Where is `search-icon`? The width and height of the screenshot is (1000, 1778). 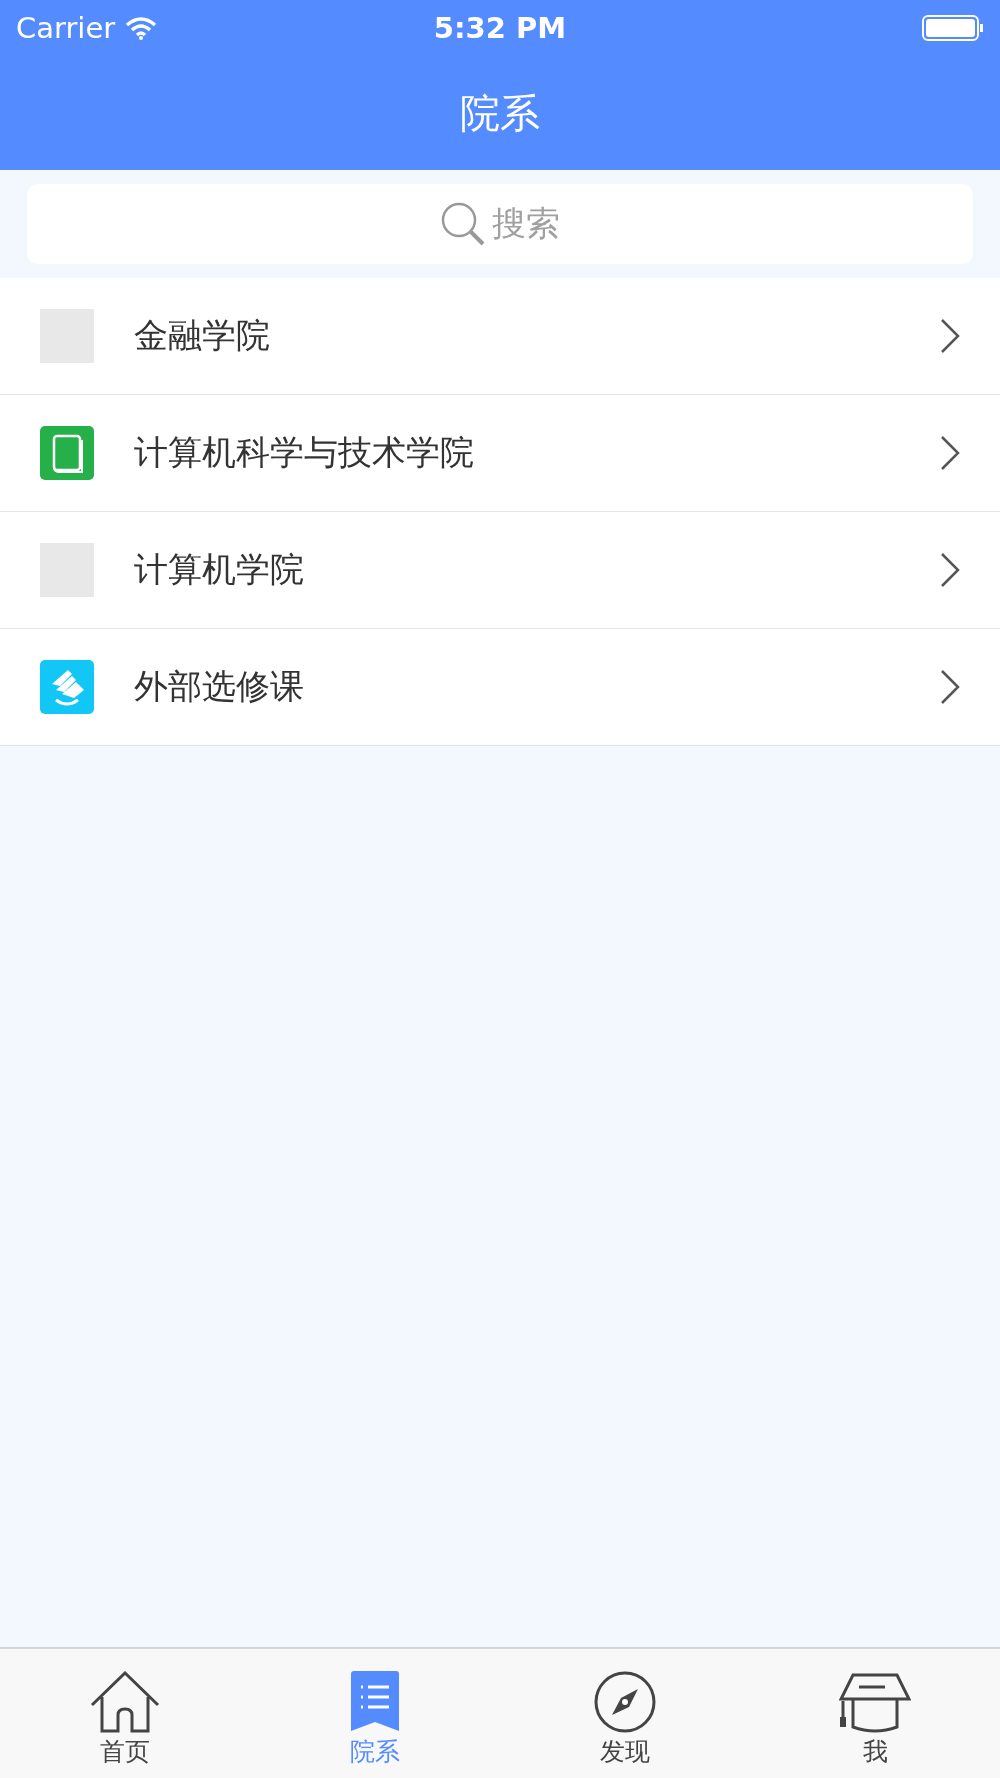
search-icon is located at coordinates (463, 224).